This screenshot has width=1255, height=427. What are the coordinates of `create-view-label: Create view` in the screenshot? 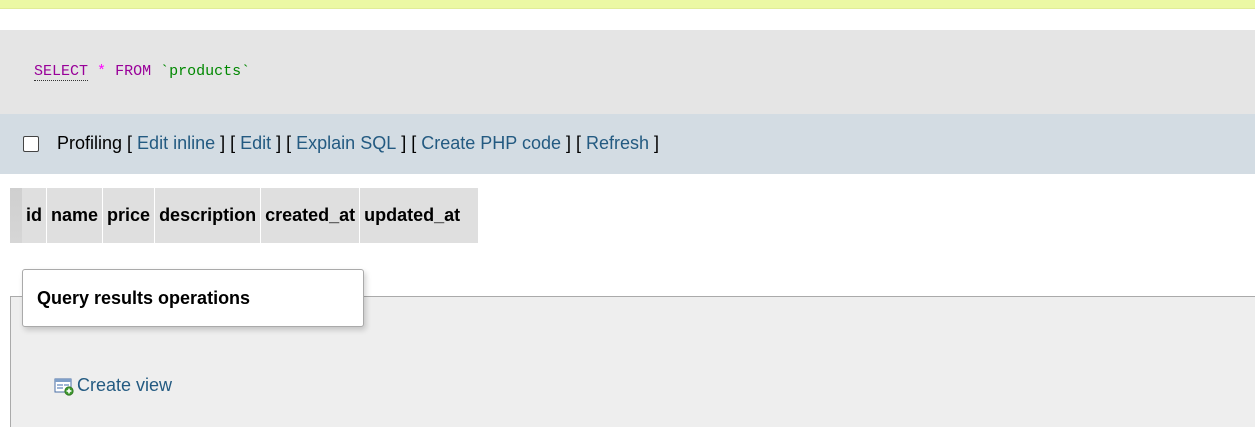 It's located at (124, 385).